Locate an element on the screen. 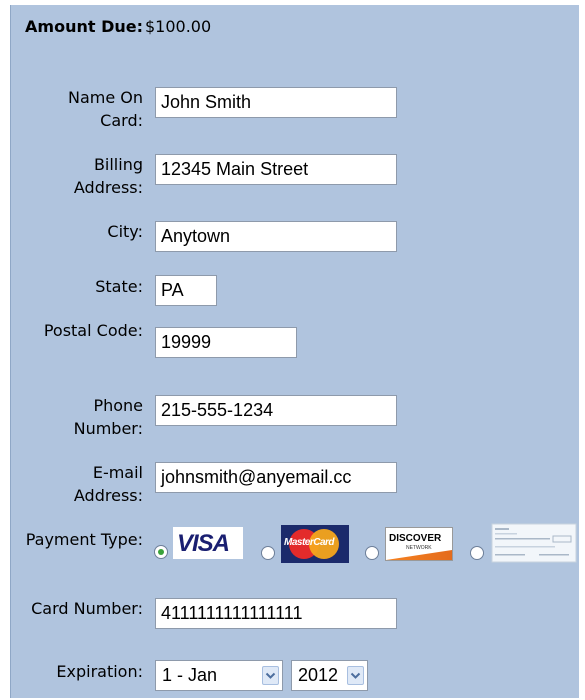  name-on-card-label: Name On Card: is located at coordinates (105, 109).